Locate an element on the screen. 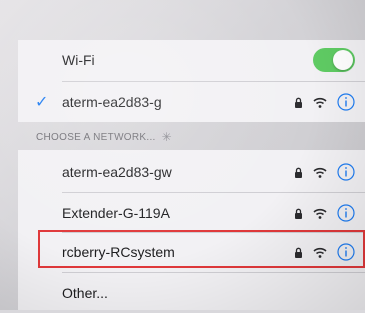 This screenshot has height=313, width=365. highlight-box is located at coordinates (201, 249).